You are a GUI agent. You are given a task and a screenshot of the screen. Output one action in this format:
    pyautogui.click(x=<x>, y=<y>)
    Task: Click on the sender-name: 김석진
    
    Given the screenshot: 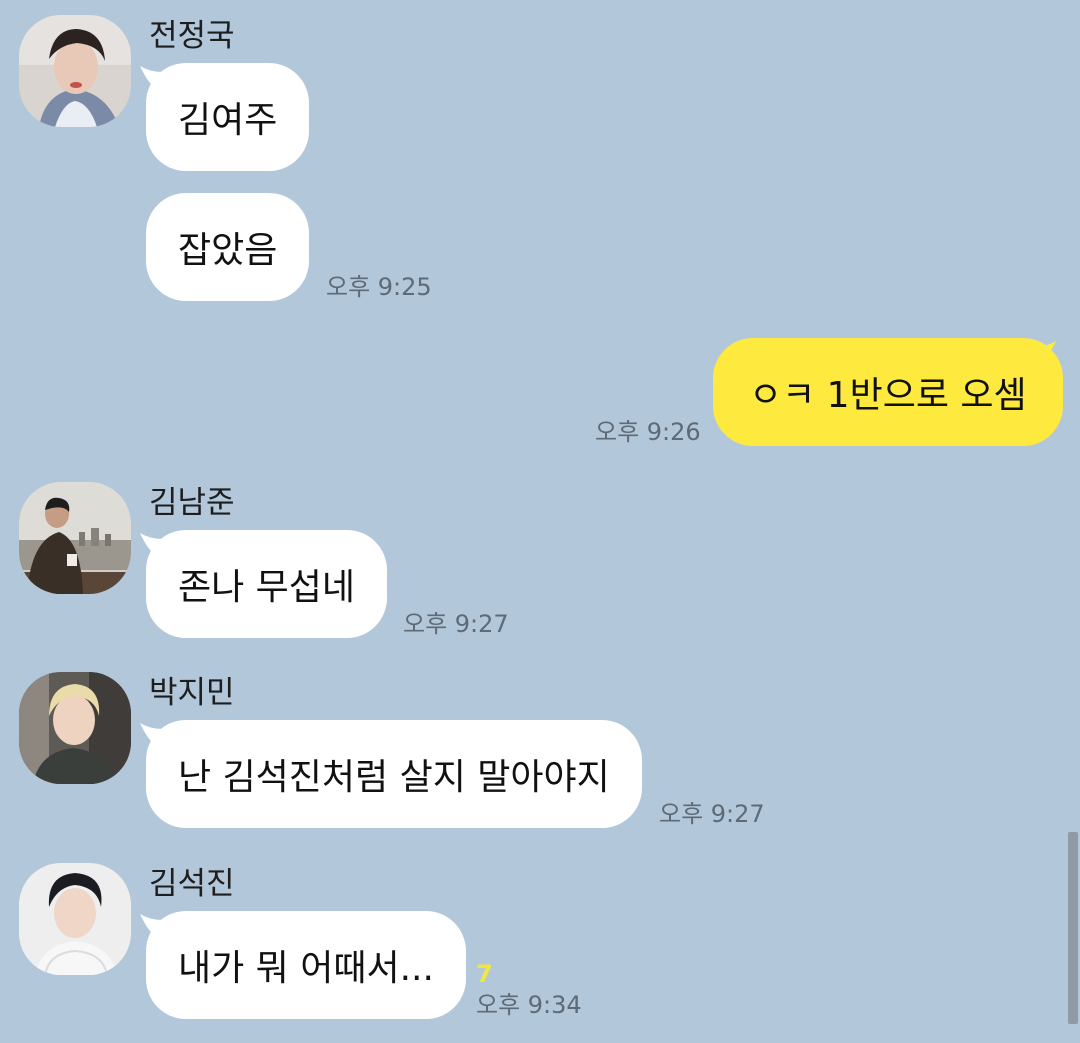 What is the action you would take?
    pyautogui.click(x=192, y=884)
    